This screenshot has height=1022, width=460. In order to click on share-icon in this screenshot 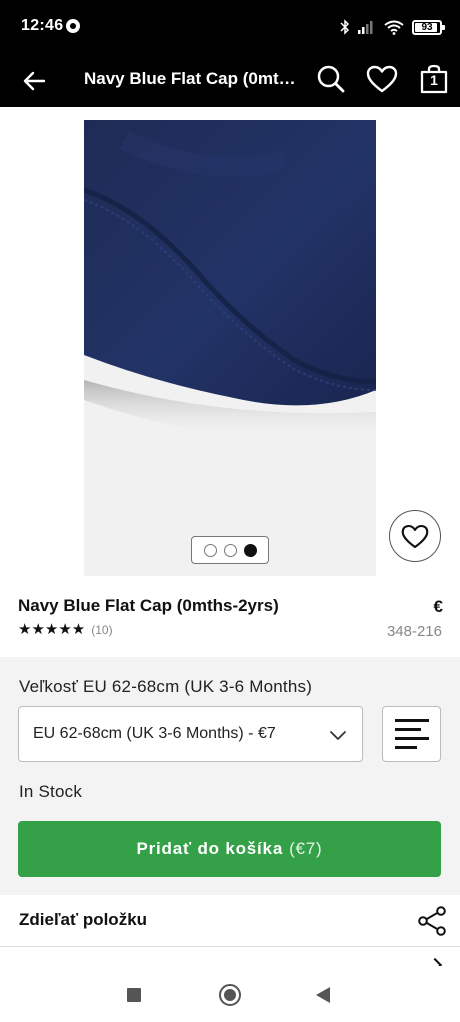, I will do `click(432, 921)`.